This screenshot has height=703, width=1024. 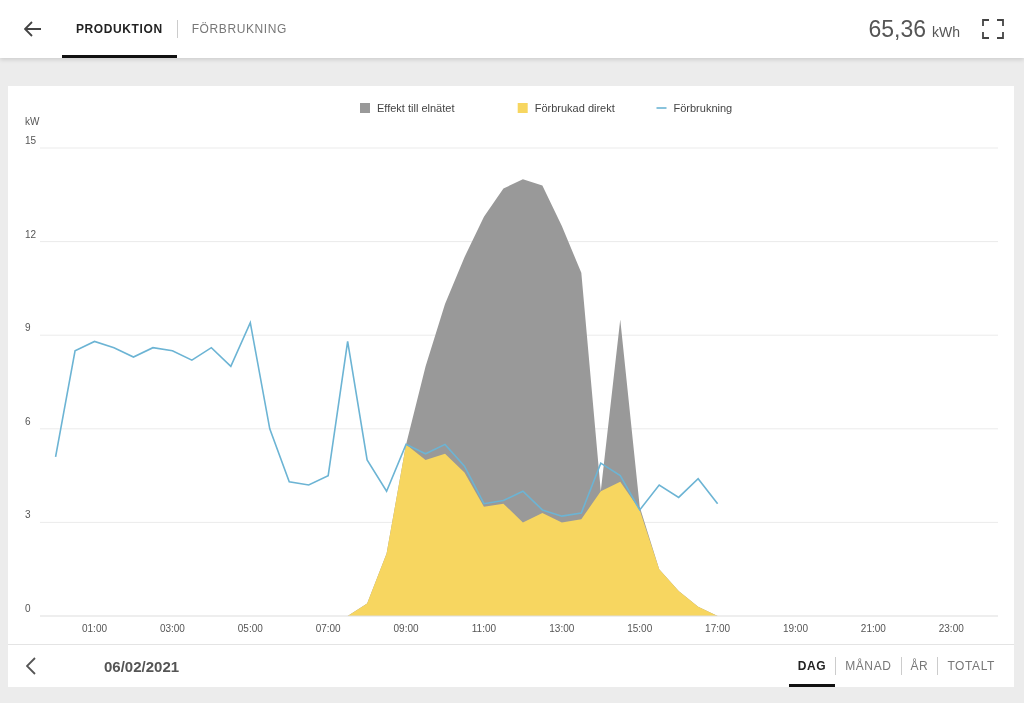 What do you see at coordinates (919, 666) in the screenshot?
I see `period-tab: ÅR` at bounding box center [919, 666].